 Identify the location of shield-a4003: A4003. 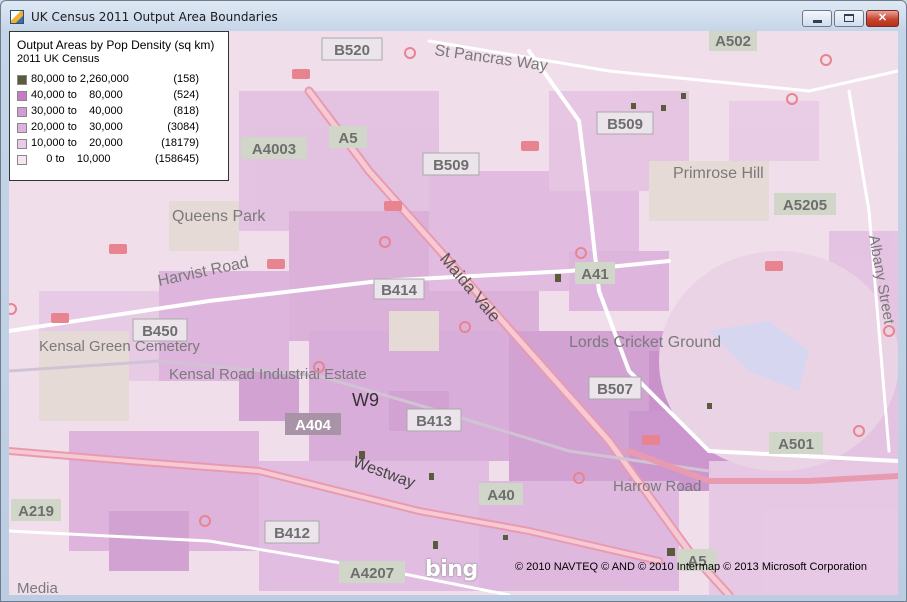
(274, 149).